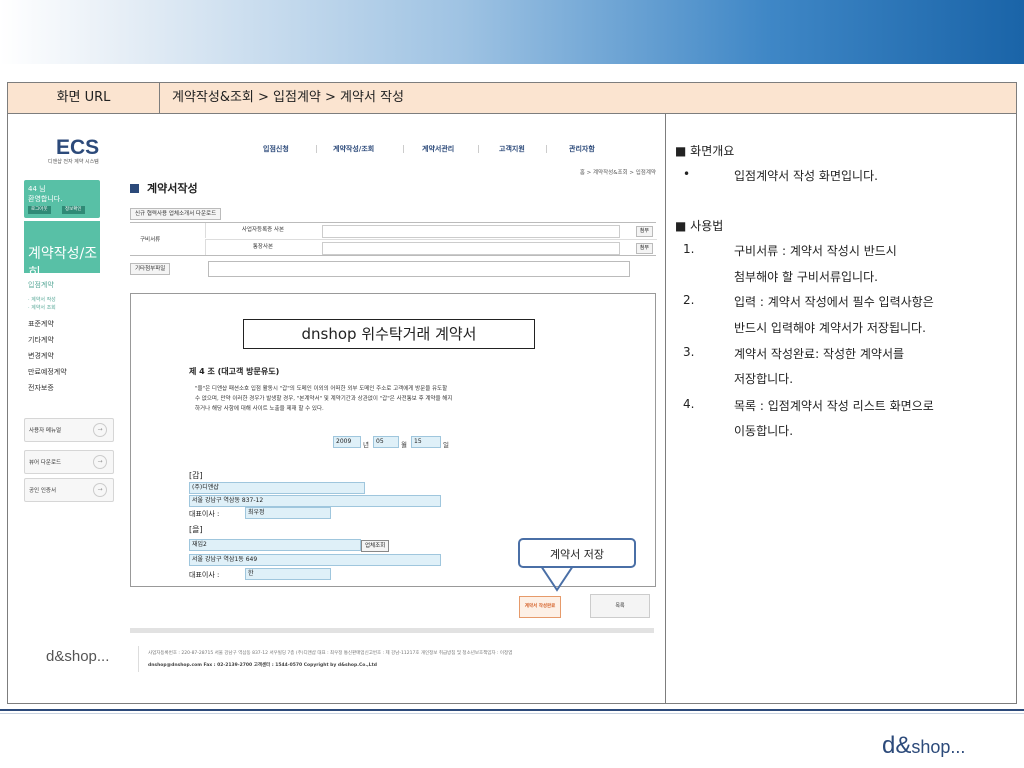 The image size is (1024, 768). Describe the element at coordinates (164, 188) in the screenshot. I see `page-title: 계약서작성` at that location.